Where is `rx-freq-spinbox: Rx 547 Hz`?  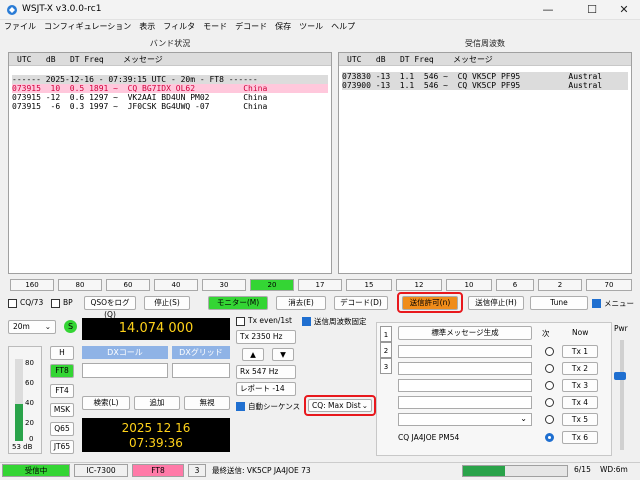
rx-freq-spinbox: Rx 547 Hz is located at coordinates (266, 372).